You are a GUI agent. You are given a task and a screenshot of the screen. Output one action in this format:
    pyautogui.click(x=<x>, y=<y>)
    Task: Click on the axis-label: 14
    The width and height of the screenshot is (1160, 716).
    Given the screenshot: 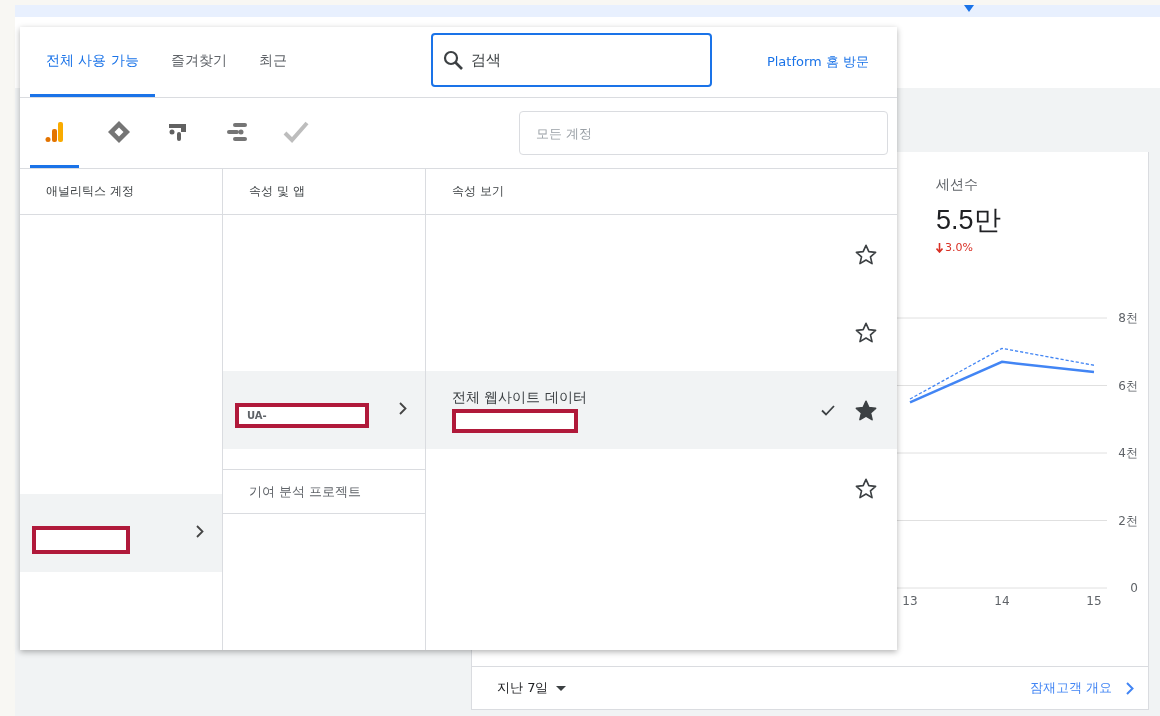 What is the action you would take?
    pyautogui.click(x=1002, y=601)
    